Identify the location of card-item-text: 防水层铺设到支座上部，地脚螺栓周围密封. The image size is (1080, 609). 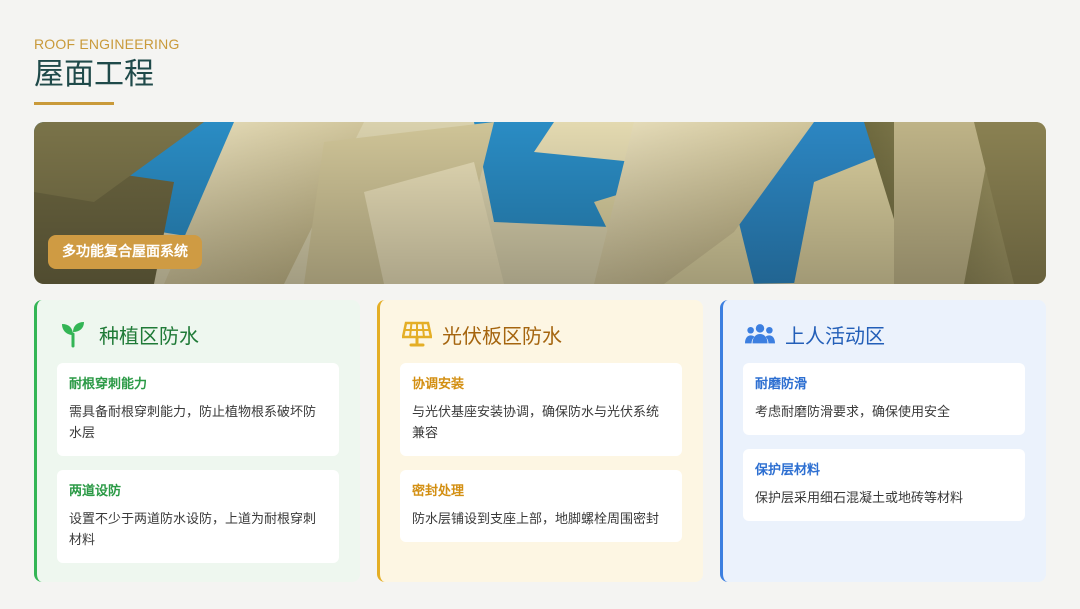
(536, 519).